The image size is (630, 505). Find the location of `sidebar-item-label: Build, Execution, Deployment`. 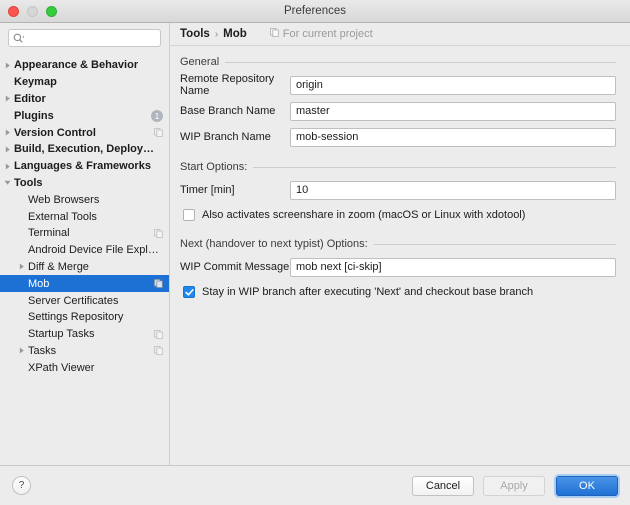

sidebar-item-label: Build, Execution, Deployment is located at coordinates (88, 149).